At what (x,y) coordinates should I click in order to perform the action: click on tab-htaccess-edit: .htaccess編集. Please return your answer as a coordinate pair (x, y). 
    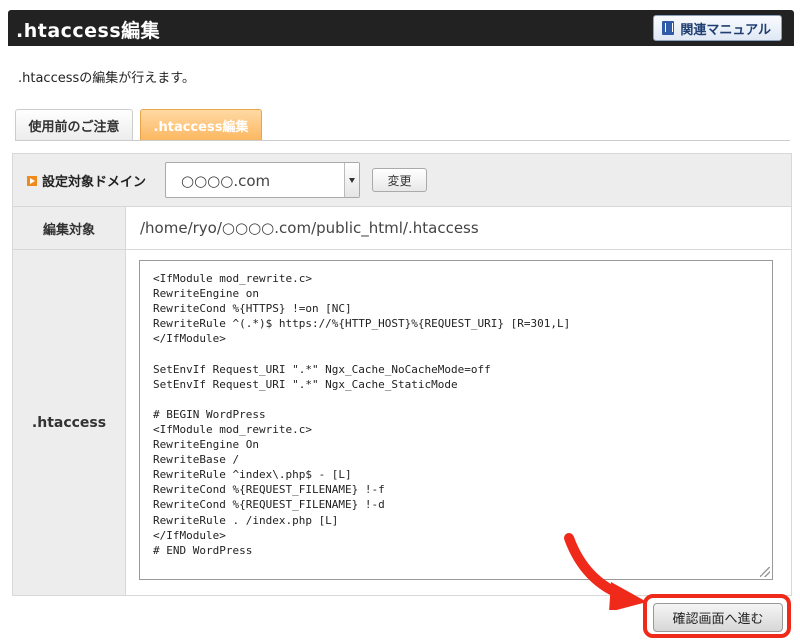
    Looking at the image, I should click on (201, 124).